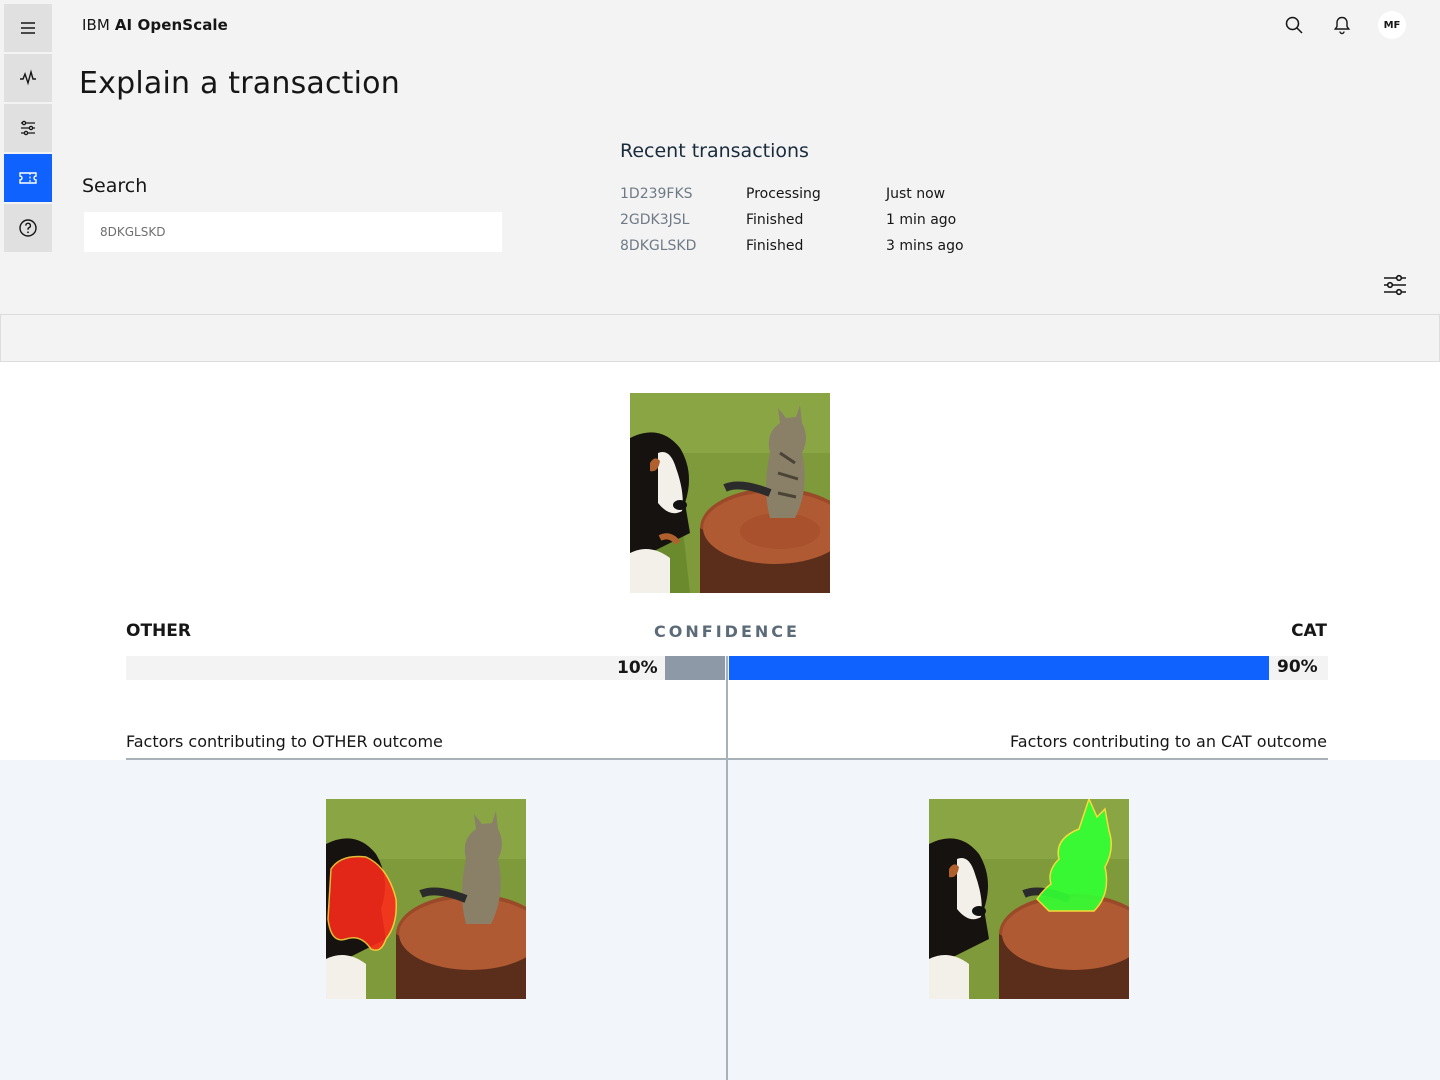 This screenshot has height=1080, width=1440. Describe the element at coordinates (171, 25) in the screenshot. I see `brand-name: AI OpenScale` at that location.